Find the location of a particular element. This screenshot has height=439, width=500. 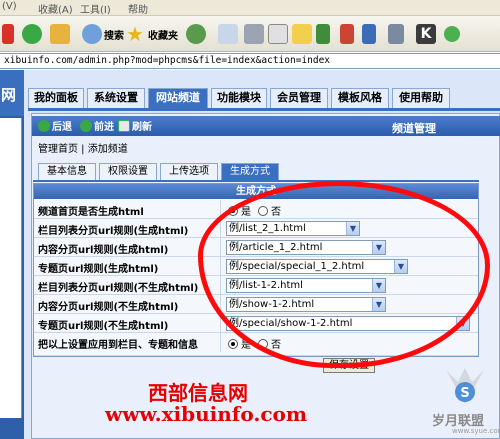

back-button: 后退 is located at coordinates (55, 125).